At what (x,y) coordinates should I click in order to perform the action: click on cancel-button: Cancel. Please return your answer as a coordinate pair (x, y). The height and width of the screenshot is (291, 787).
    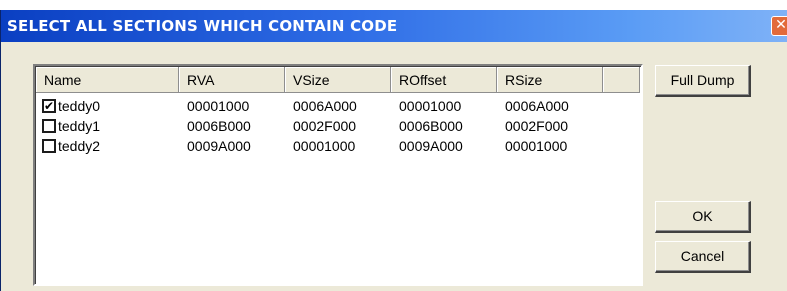
    Looking at the image, I should click on (703, 257).